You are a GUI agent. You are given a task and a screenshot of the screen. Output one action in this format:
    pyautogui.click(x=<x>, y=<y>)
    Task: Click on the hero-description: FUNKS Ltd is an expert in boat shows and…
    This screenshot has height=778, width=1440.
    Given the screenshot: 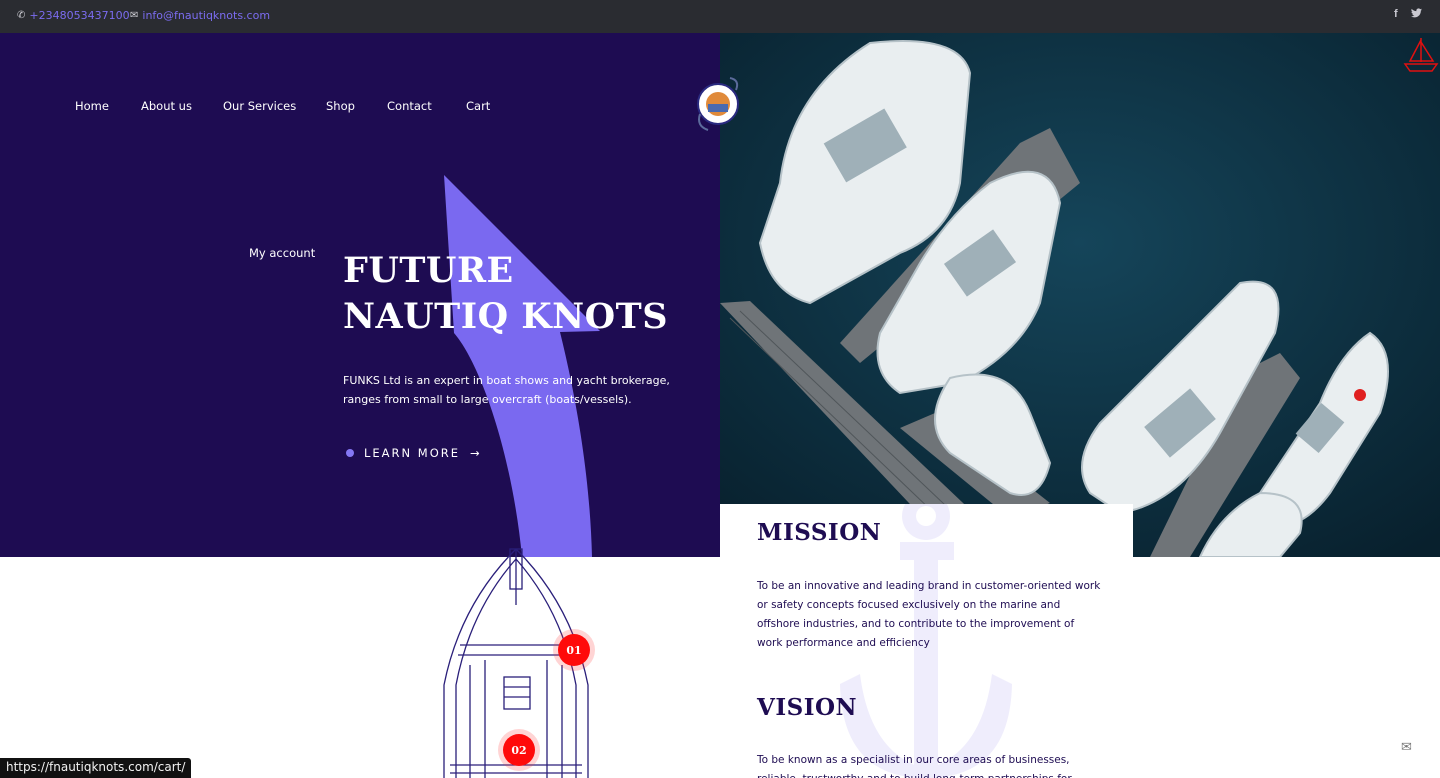 What is the action you would take?
    pyautogui.click(x=506, y=390)
    